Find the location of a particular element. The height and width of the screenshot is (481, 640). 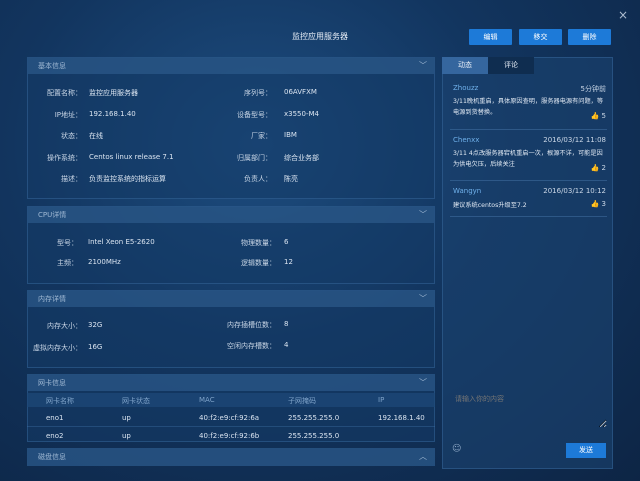

memory-title: 内存详情 is located at coordinates (52, 299).